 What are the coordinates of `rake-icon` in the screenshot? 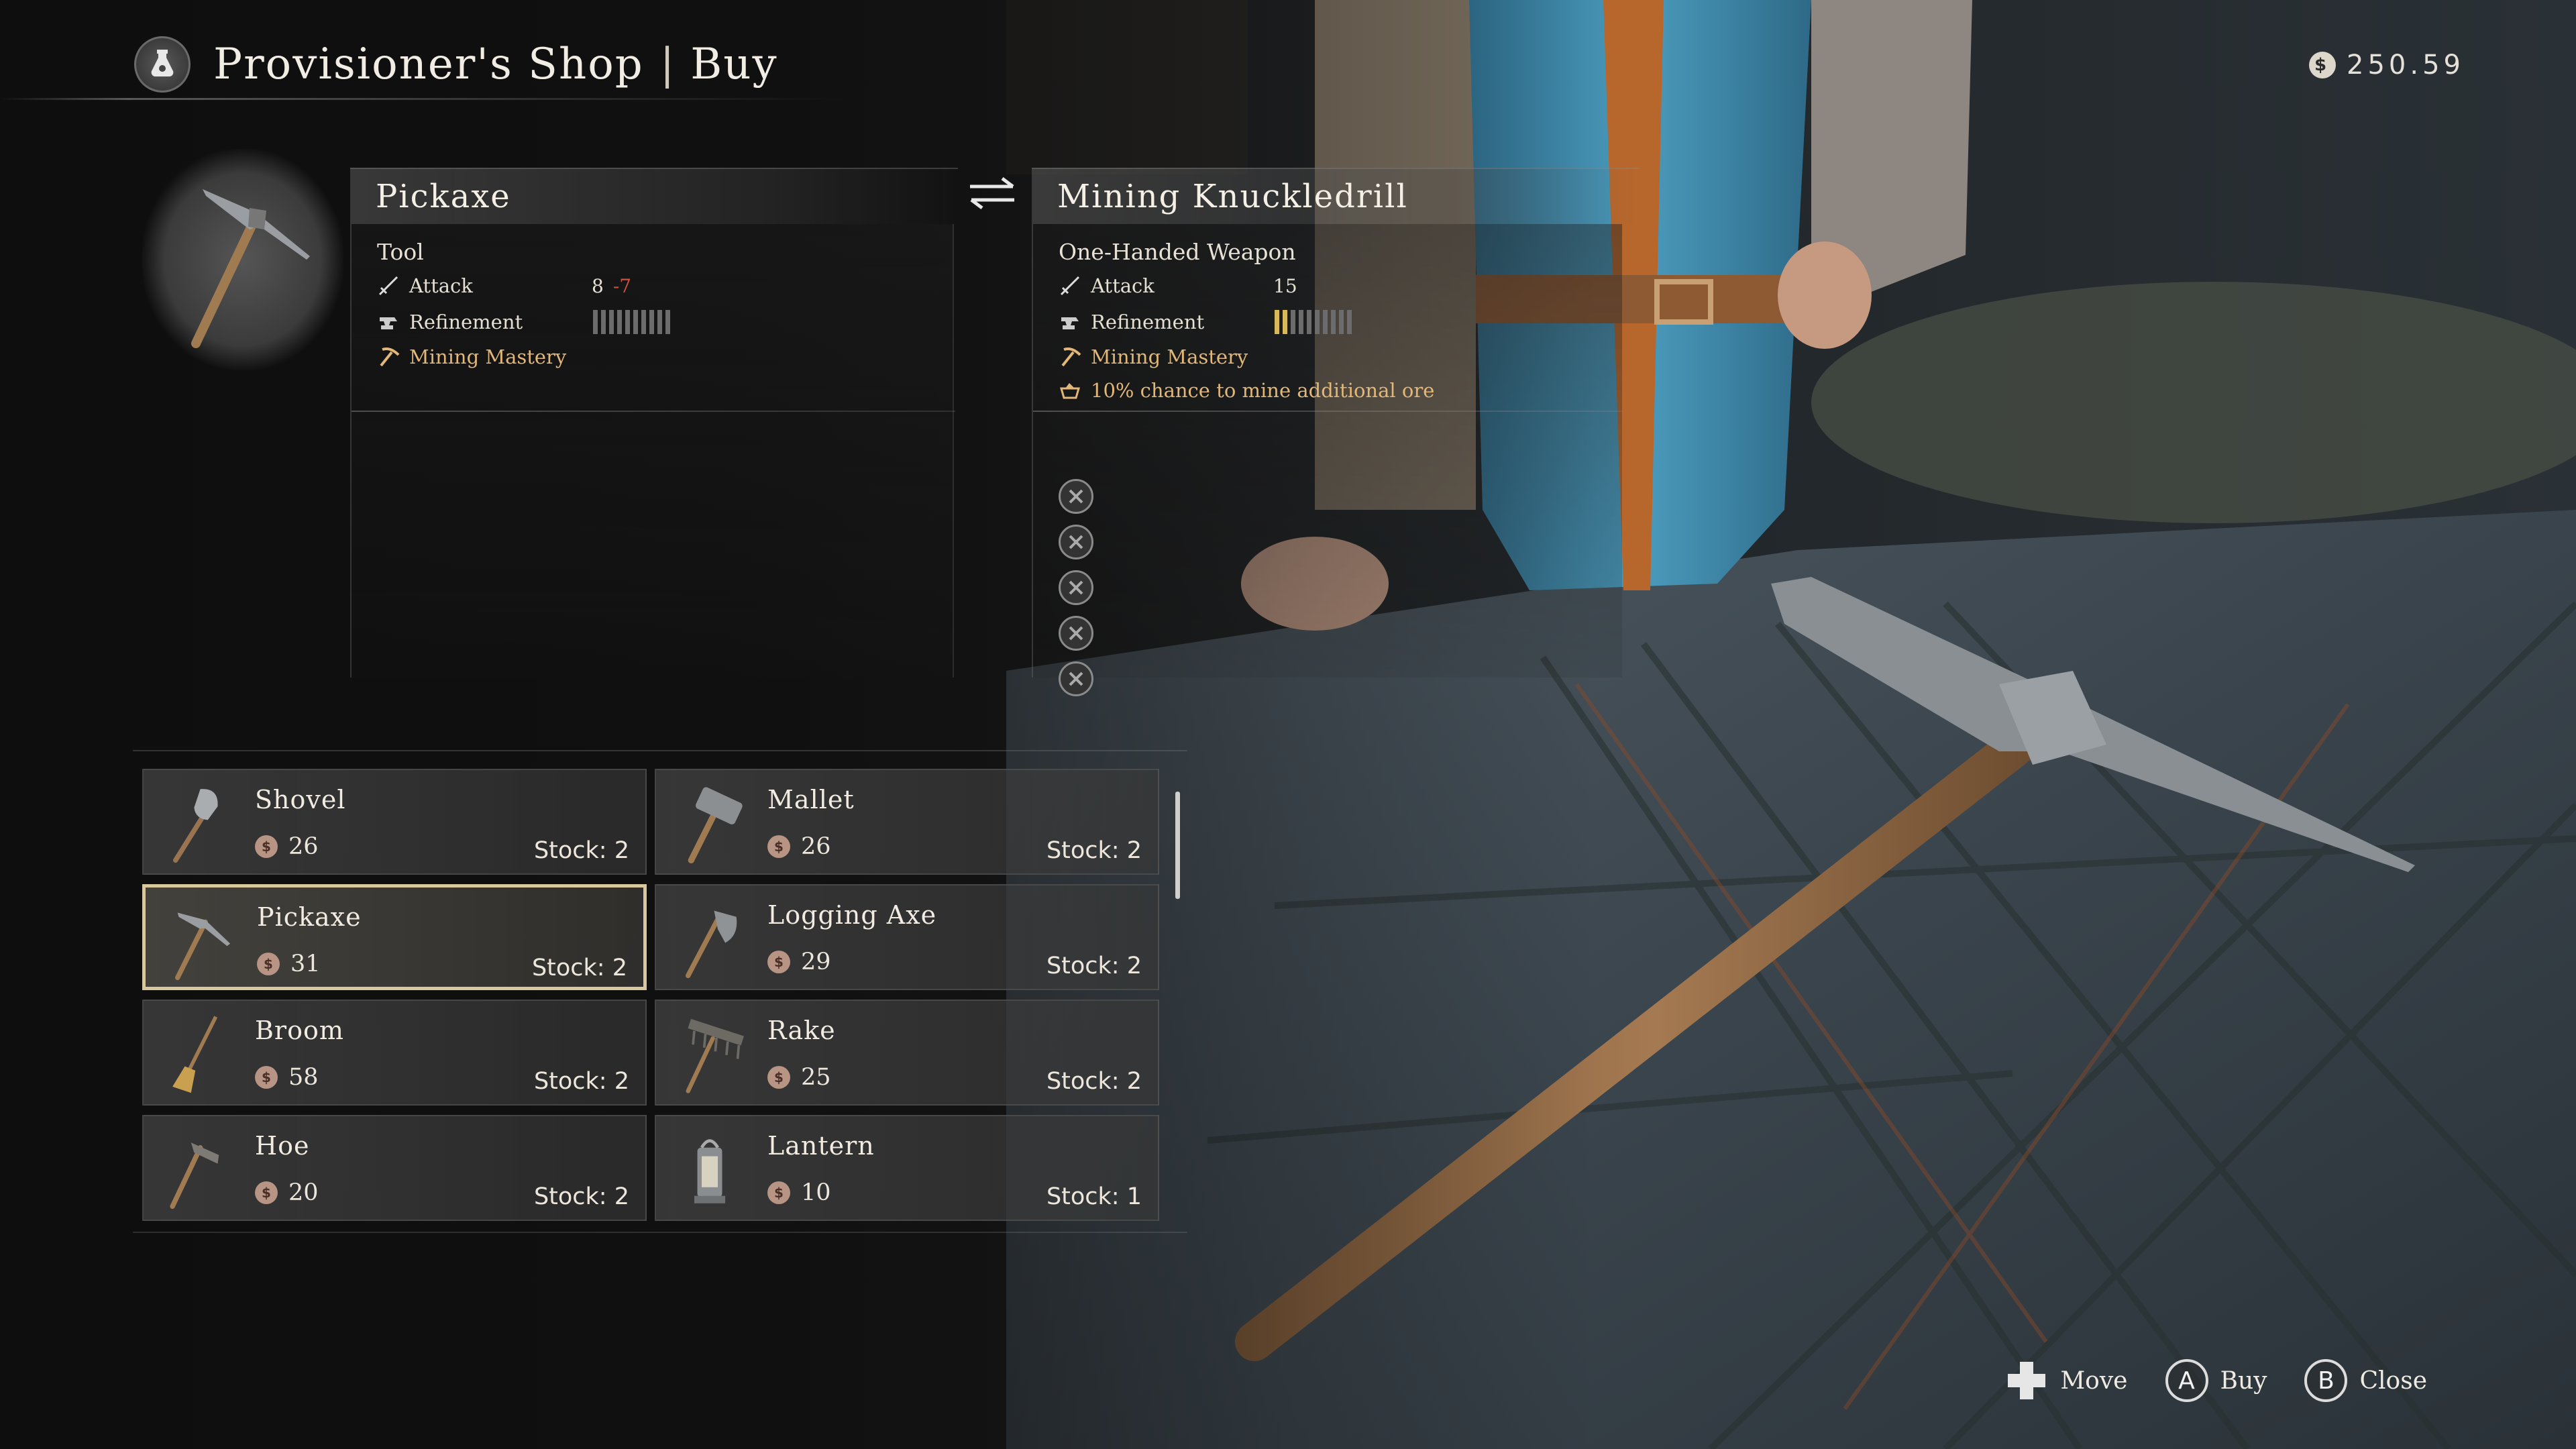 It's located at (715, 1055).